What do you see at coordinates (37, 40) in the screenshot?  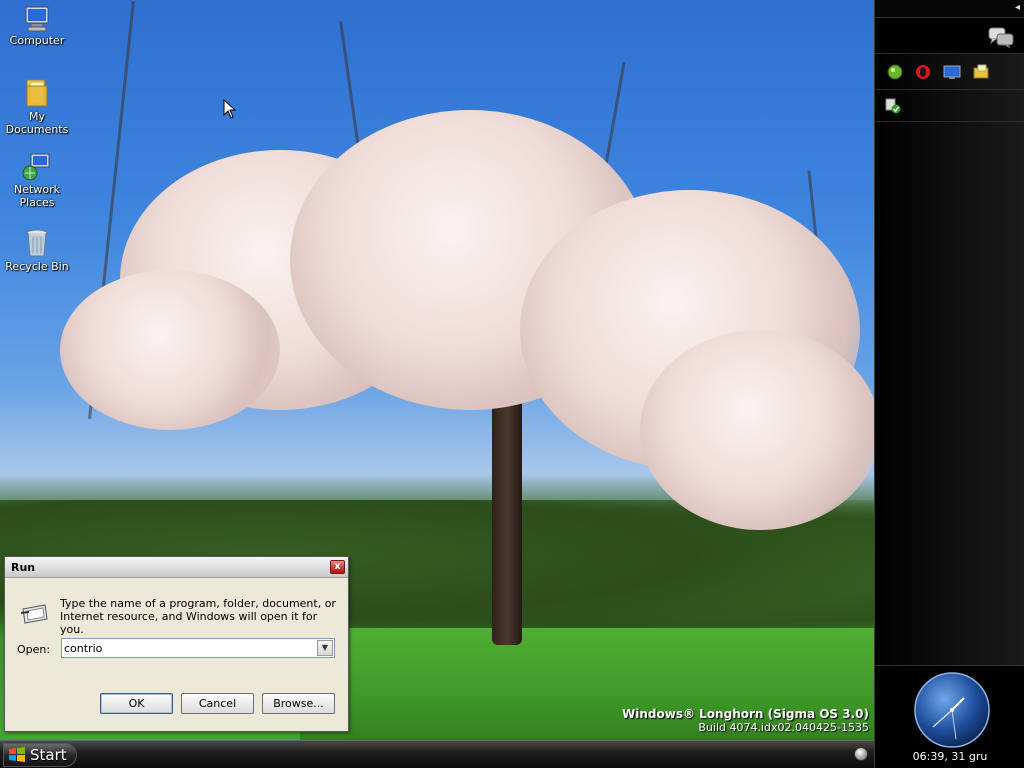 I see `desktop-icon-label: Computer` at bounding box center [37, 40].